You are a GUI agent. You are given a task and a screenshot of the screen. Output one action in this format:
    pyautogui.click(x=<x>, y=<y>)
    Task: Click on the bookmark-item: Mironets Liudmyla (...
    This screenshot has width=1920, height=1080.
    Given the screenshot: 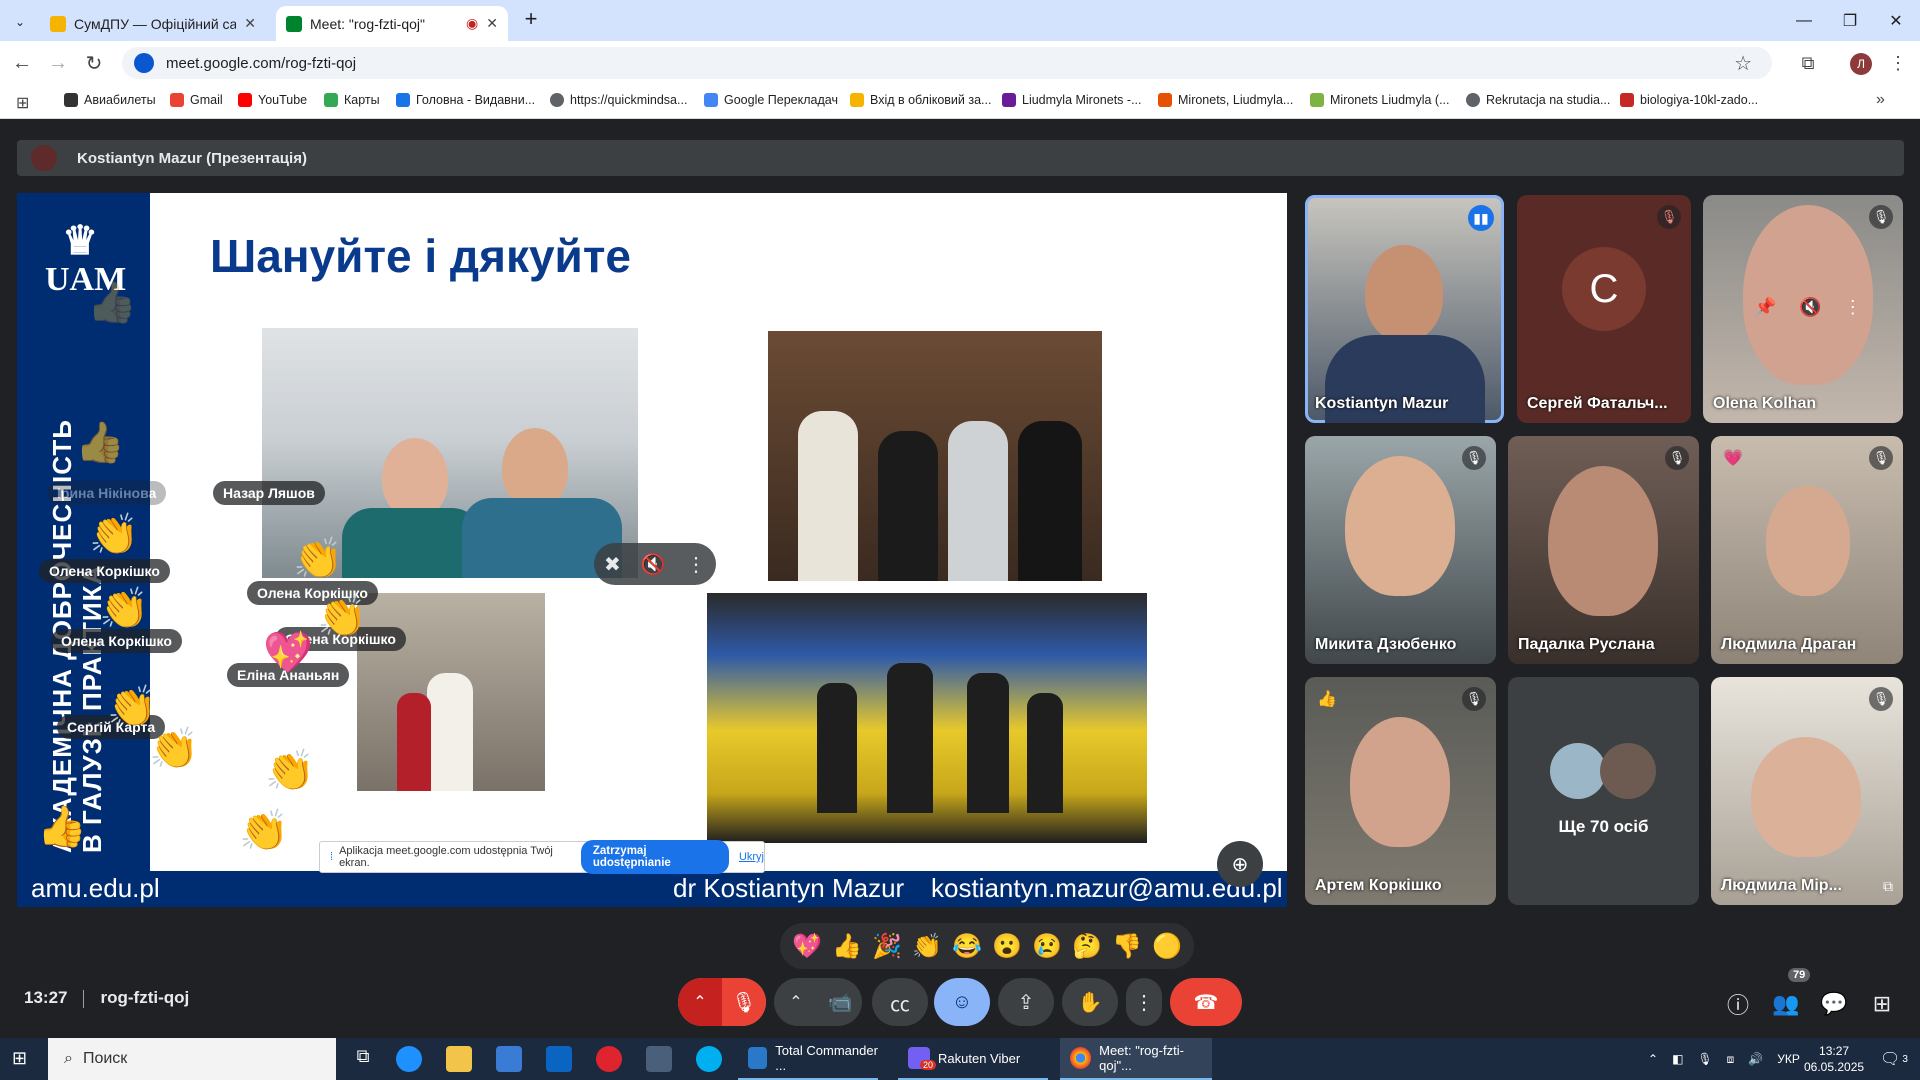 What is the action you would take?
    pyautogui.click(x=1379, y=100)
    